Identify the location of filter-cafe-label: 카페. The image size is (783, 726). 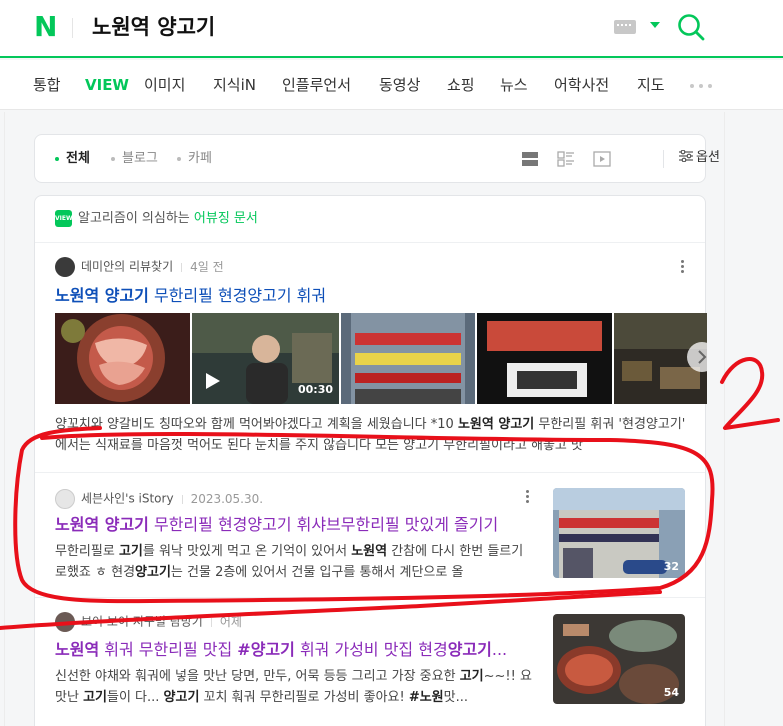
(200, 158).